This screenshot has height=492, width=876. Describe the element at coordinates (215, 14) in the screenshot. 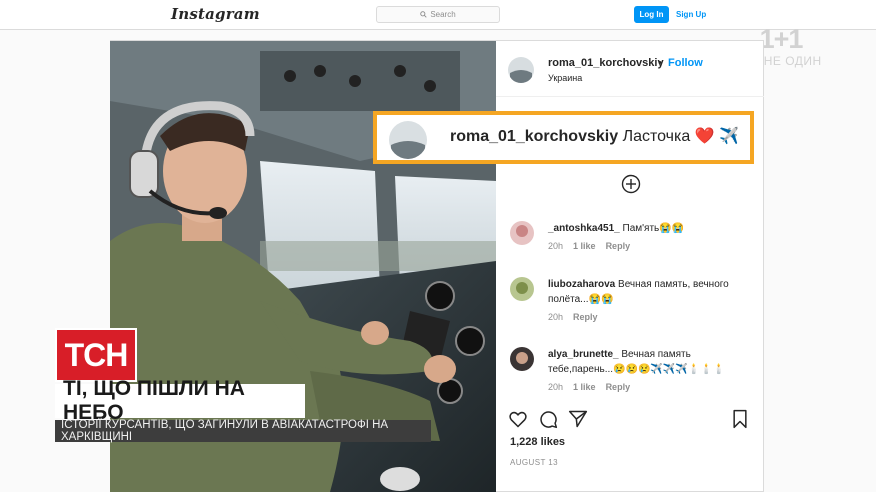

I see `instagram-logo: Instagram` at that location.